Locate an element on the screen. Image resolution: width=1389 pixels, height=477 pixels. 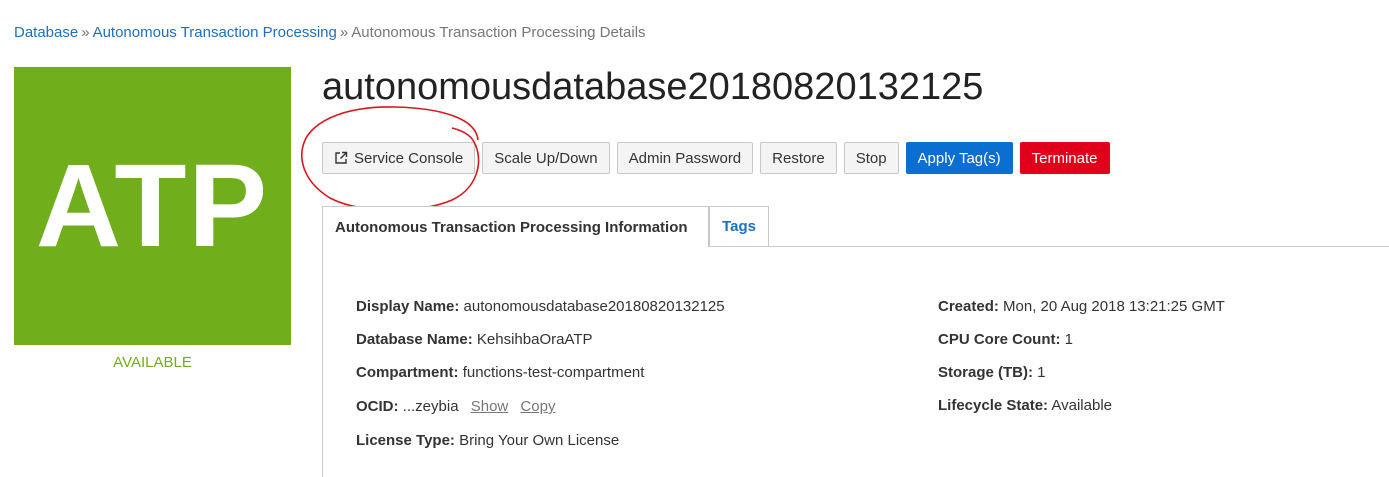
ocid-show-link: Show is located at coordinates (490, 406).